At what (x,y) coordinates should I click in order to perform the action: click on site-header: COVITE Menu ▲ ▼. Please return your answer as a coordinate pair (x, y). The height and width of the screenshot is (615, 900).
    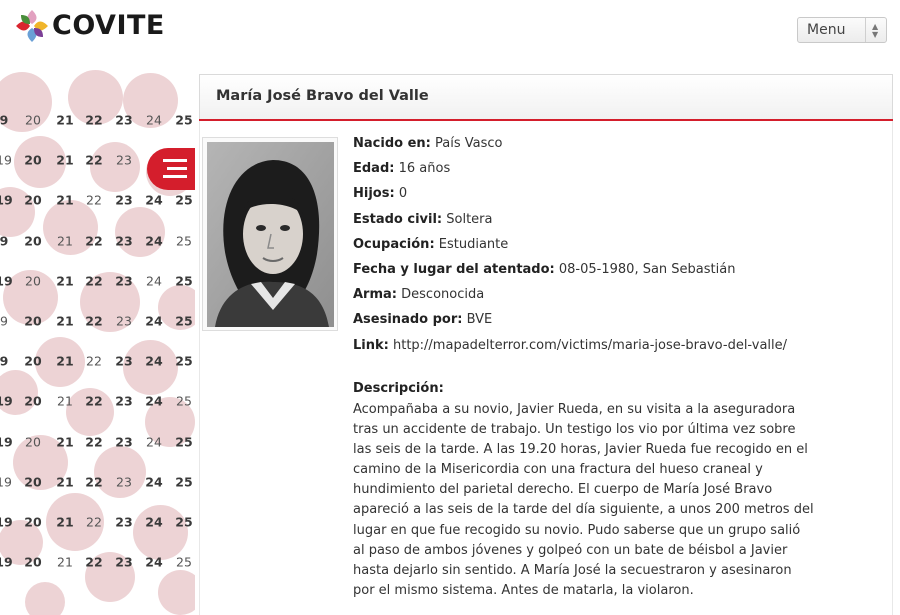
    Looking at the image, I should click on (450, 31).